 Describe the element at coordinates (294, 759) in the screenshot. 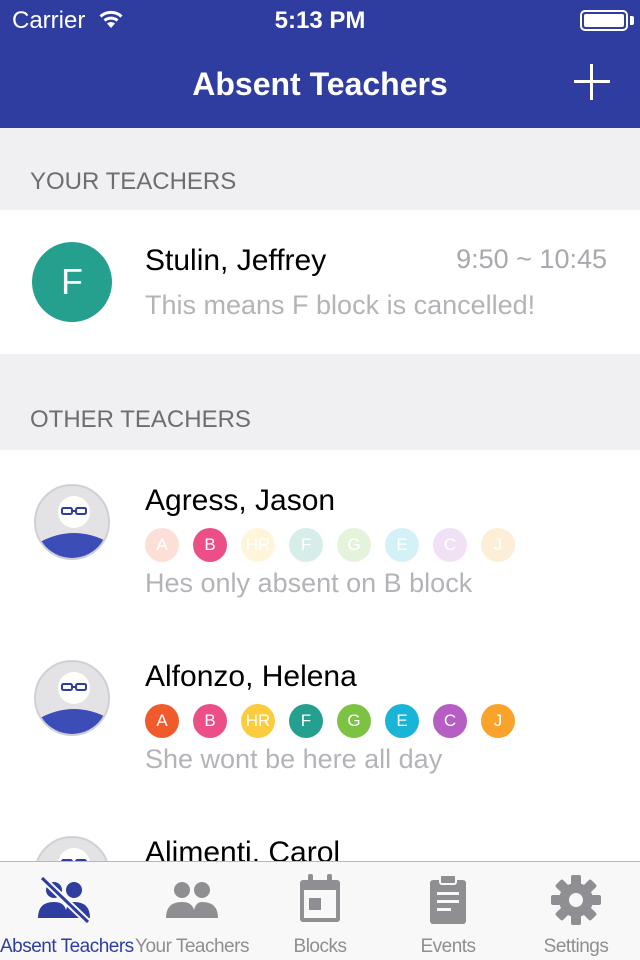

I see `absence-note: She wont be here all day` at that location.